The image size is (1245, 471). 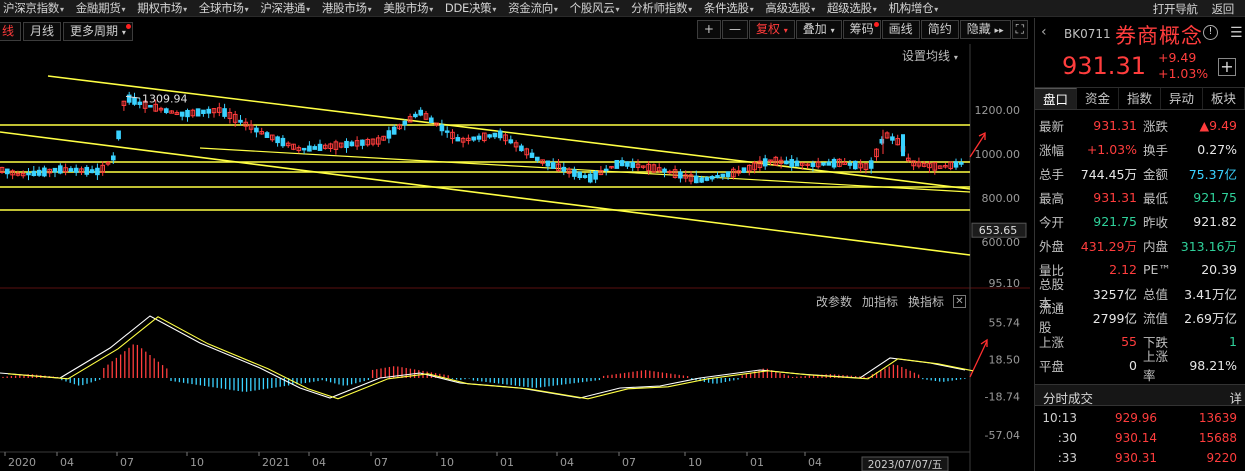 What do you see at coordinates (834, 301) in the screenshot?
I see `edit-params-link: 改参数` at bounding box center [834, 301].